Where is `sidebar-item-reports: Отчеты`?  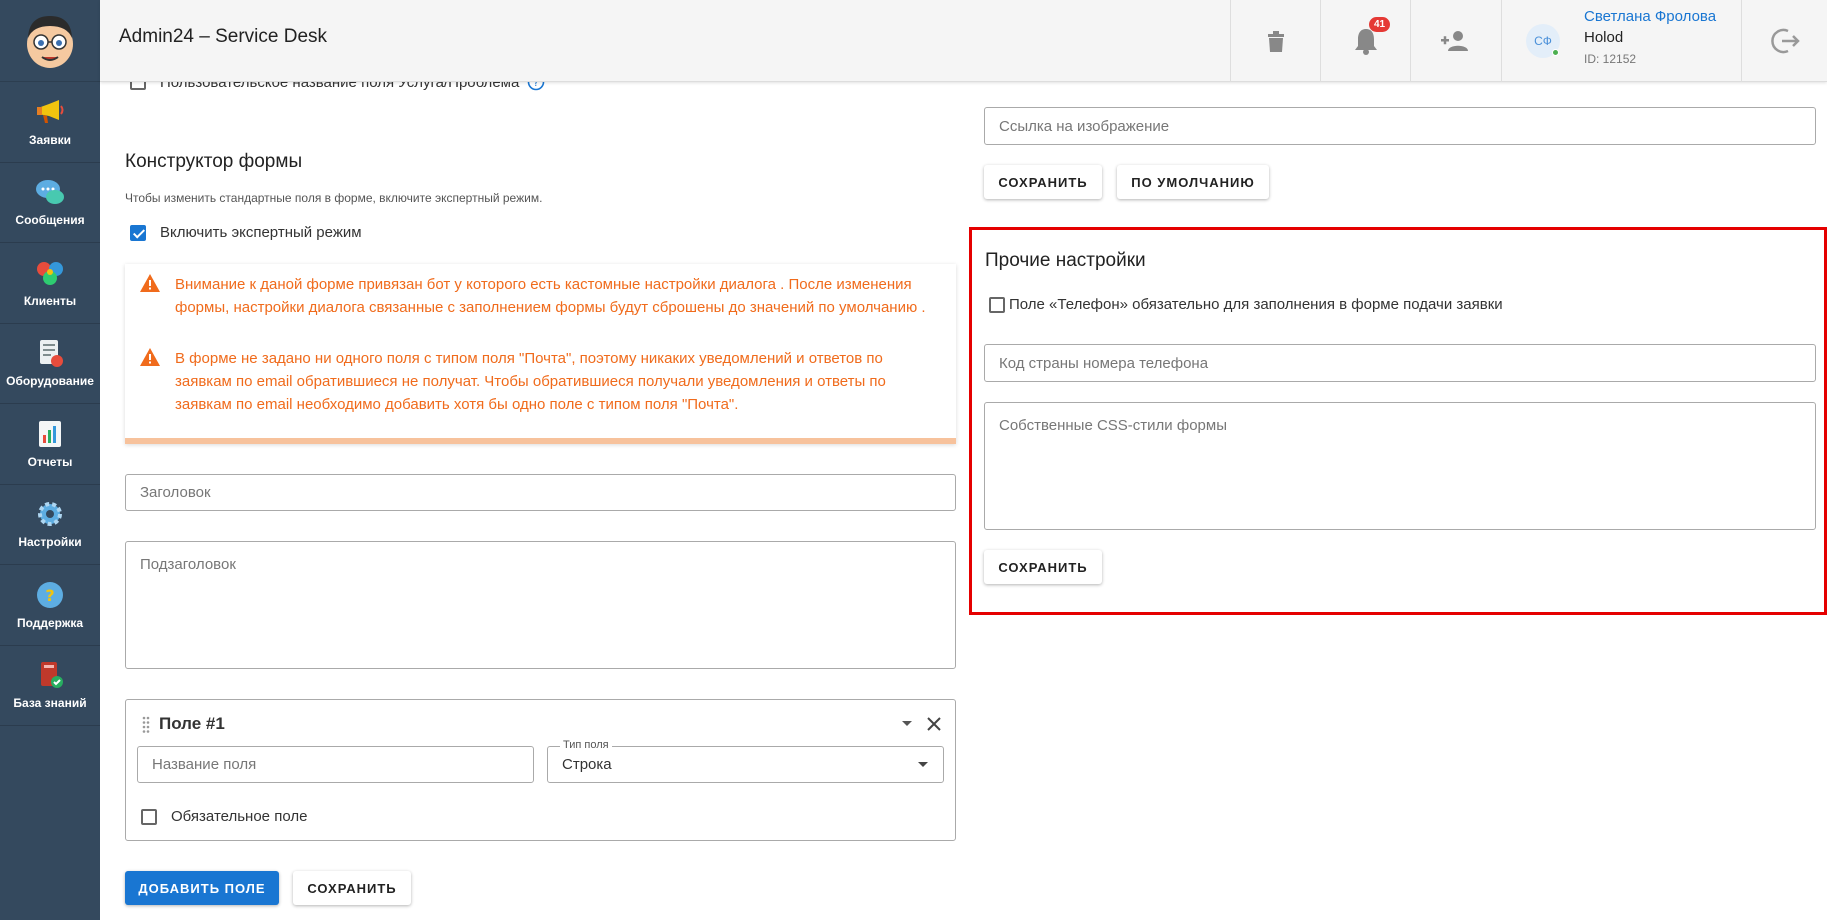 sidebar-item-reports: Отчеты is located at coordinates (50, 444).